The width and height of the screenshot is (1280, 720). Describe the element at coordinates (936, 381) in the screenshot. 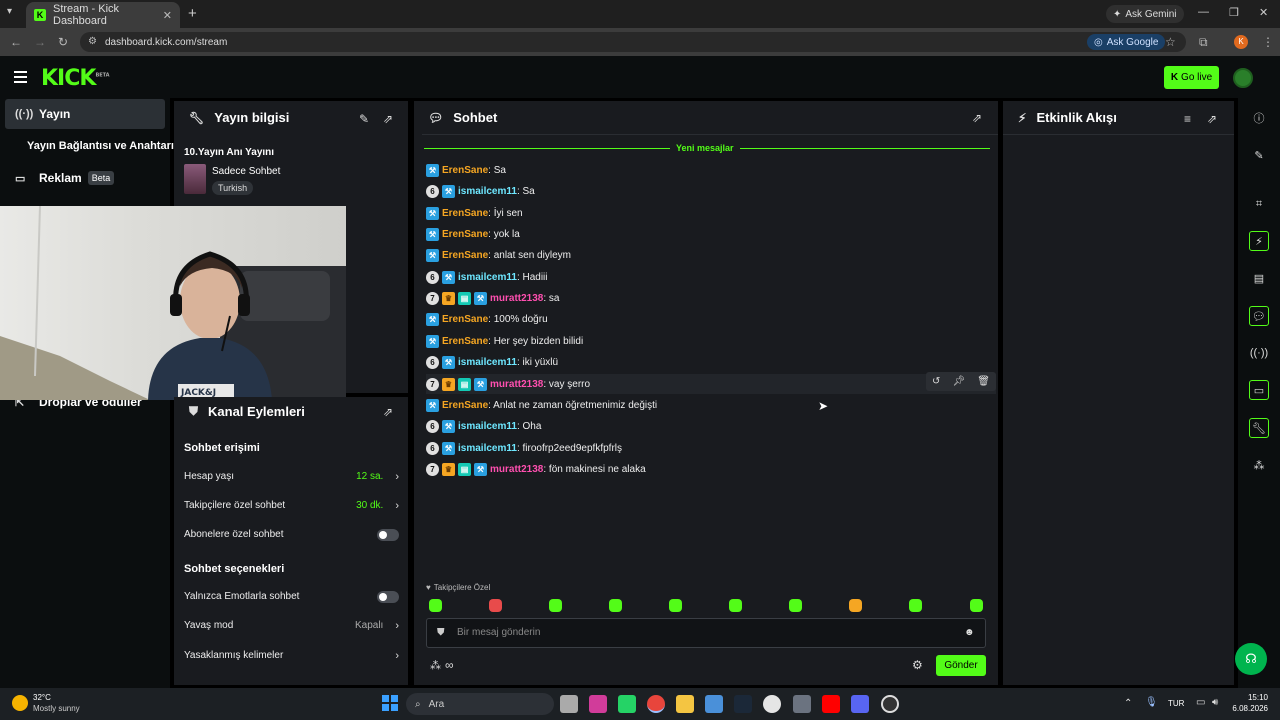

I see `timeout-icon: ↺` at that location.